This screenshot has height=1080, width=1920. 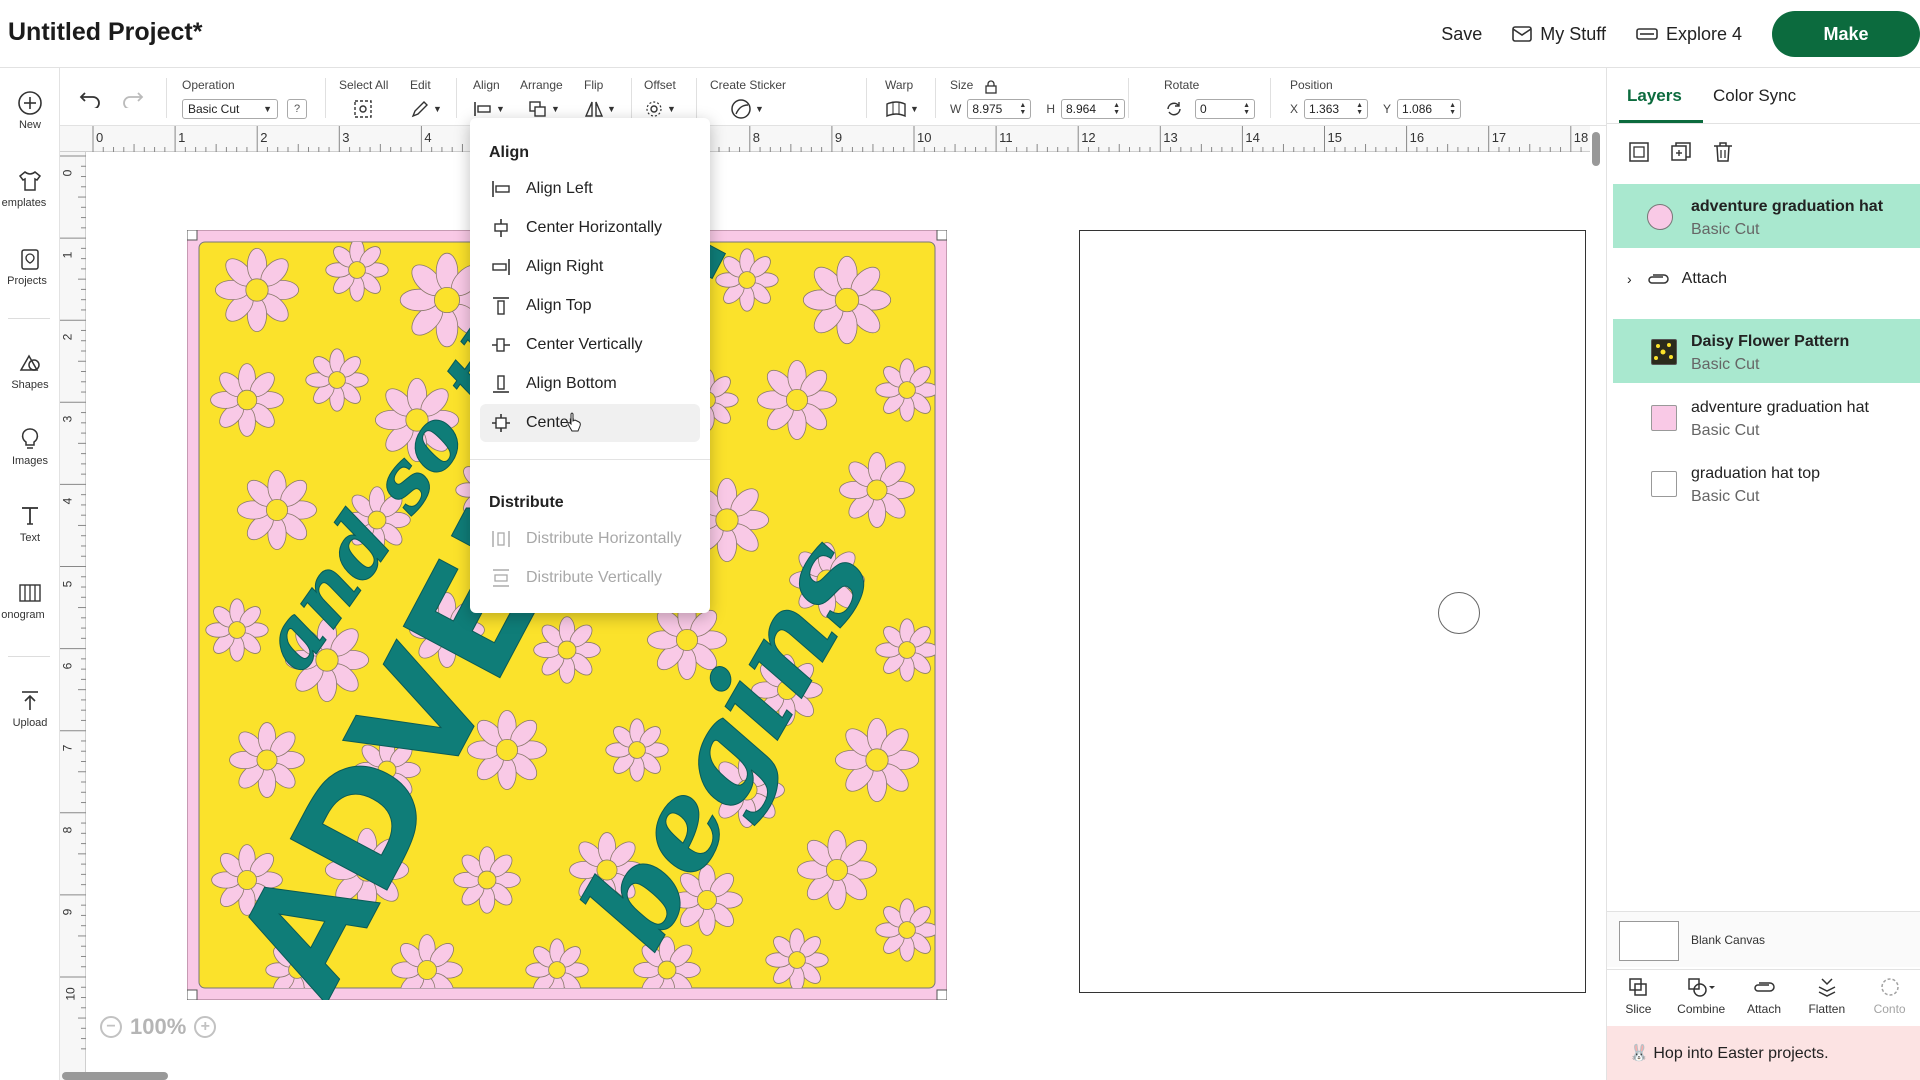 What do you see at coordinates (1336, 109) in the screenshot?
I see `x-position-input: 1.363 ▲ ▼` at bounding box center [1336, 109].